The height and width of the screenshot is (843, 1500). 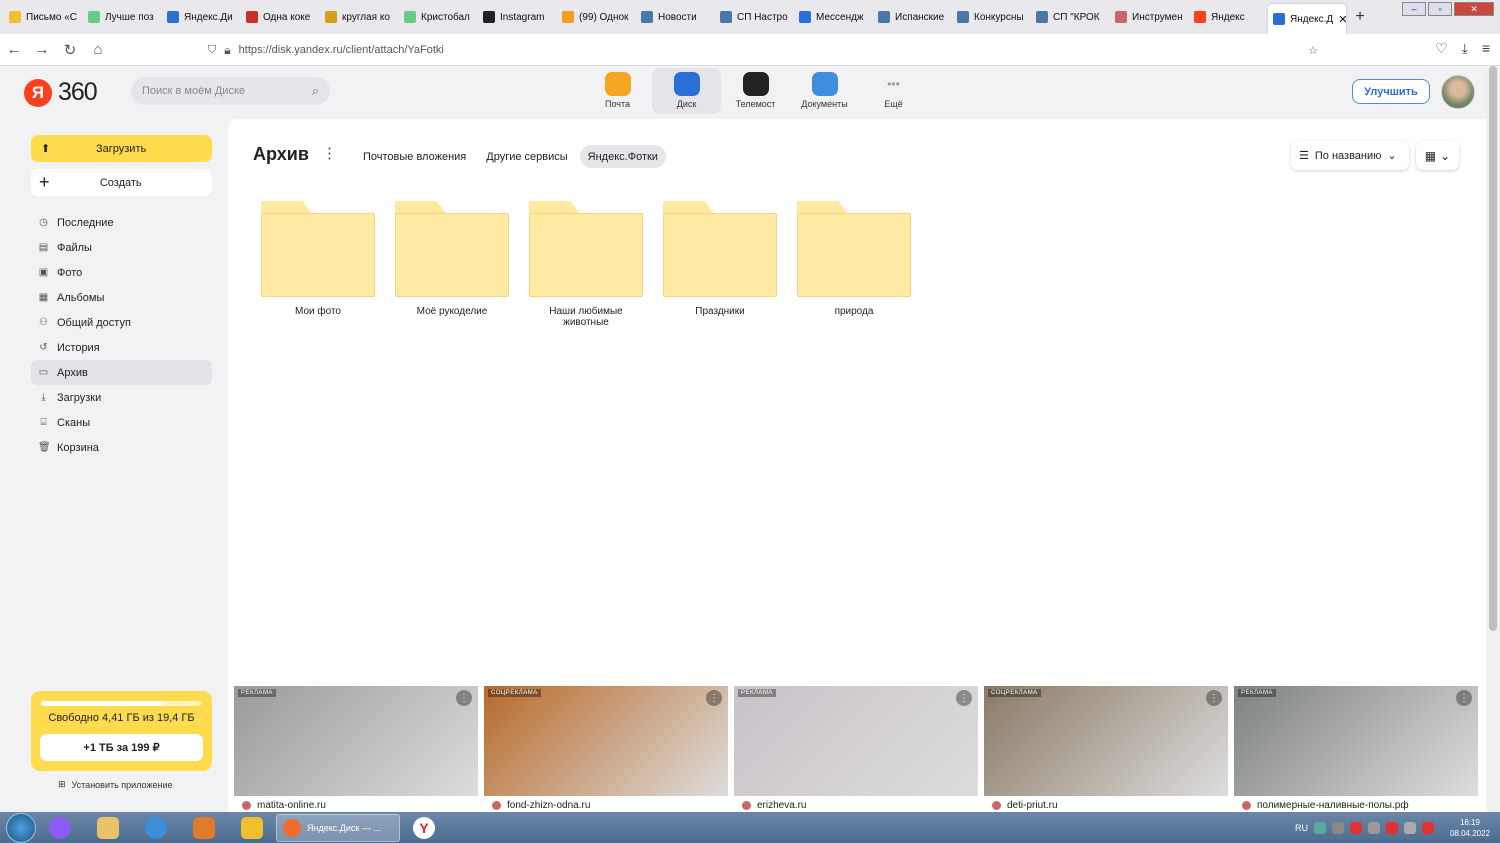 What do you see at coordinates (675, 17) in the screenshot?
I see `browser-tab: Новости` at bounding box center [675, 17].